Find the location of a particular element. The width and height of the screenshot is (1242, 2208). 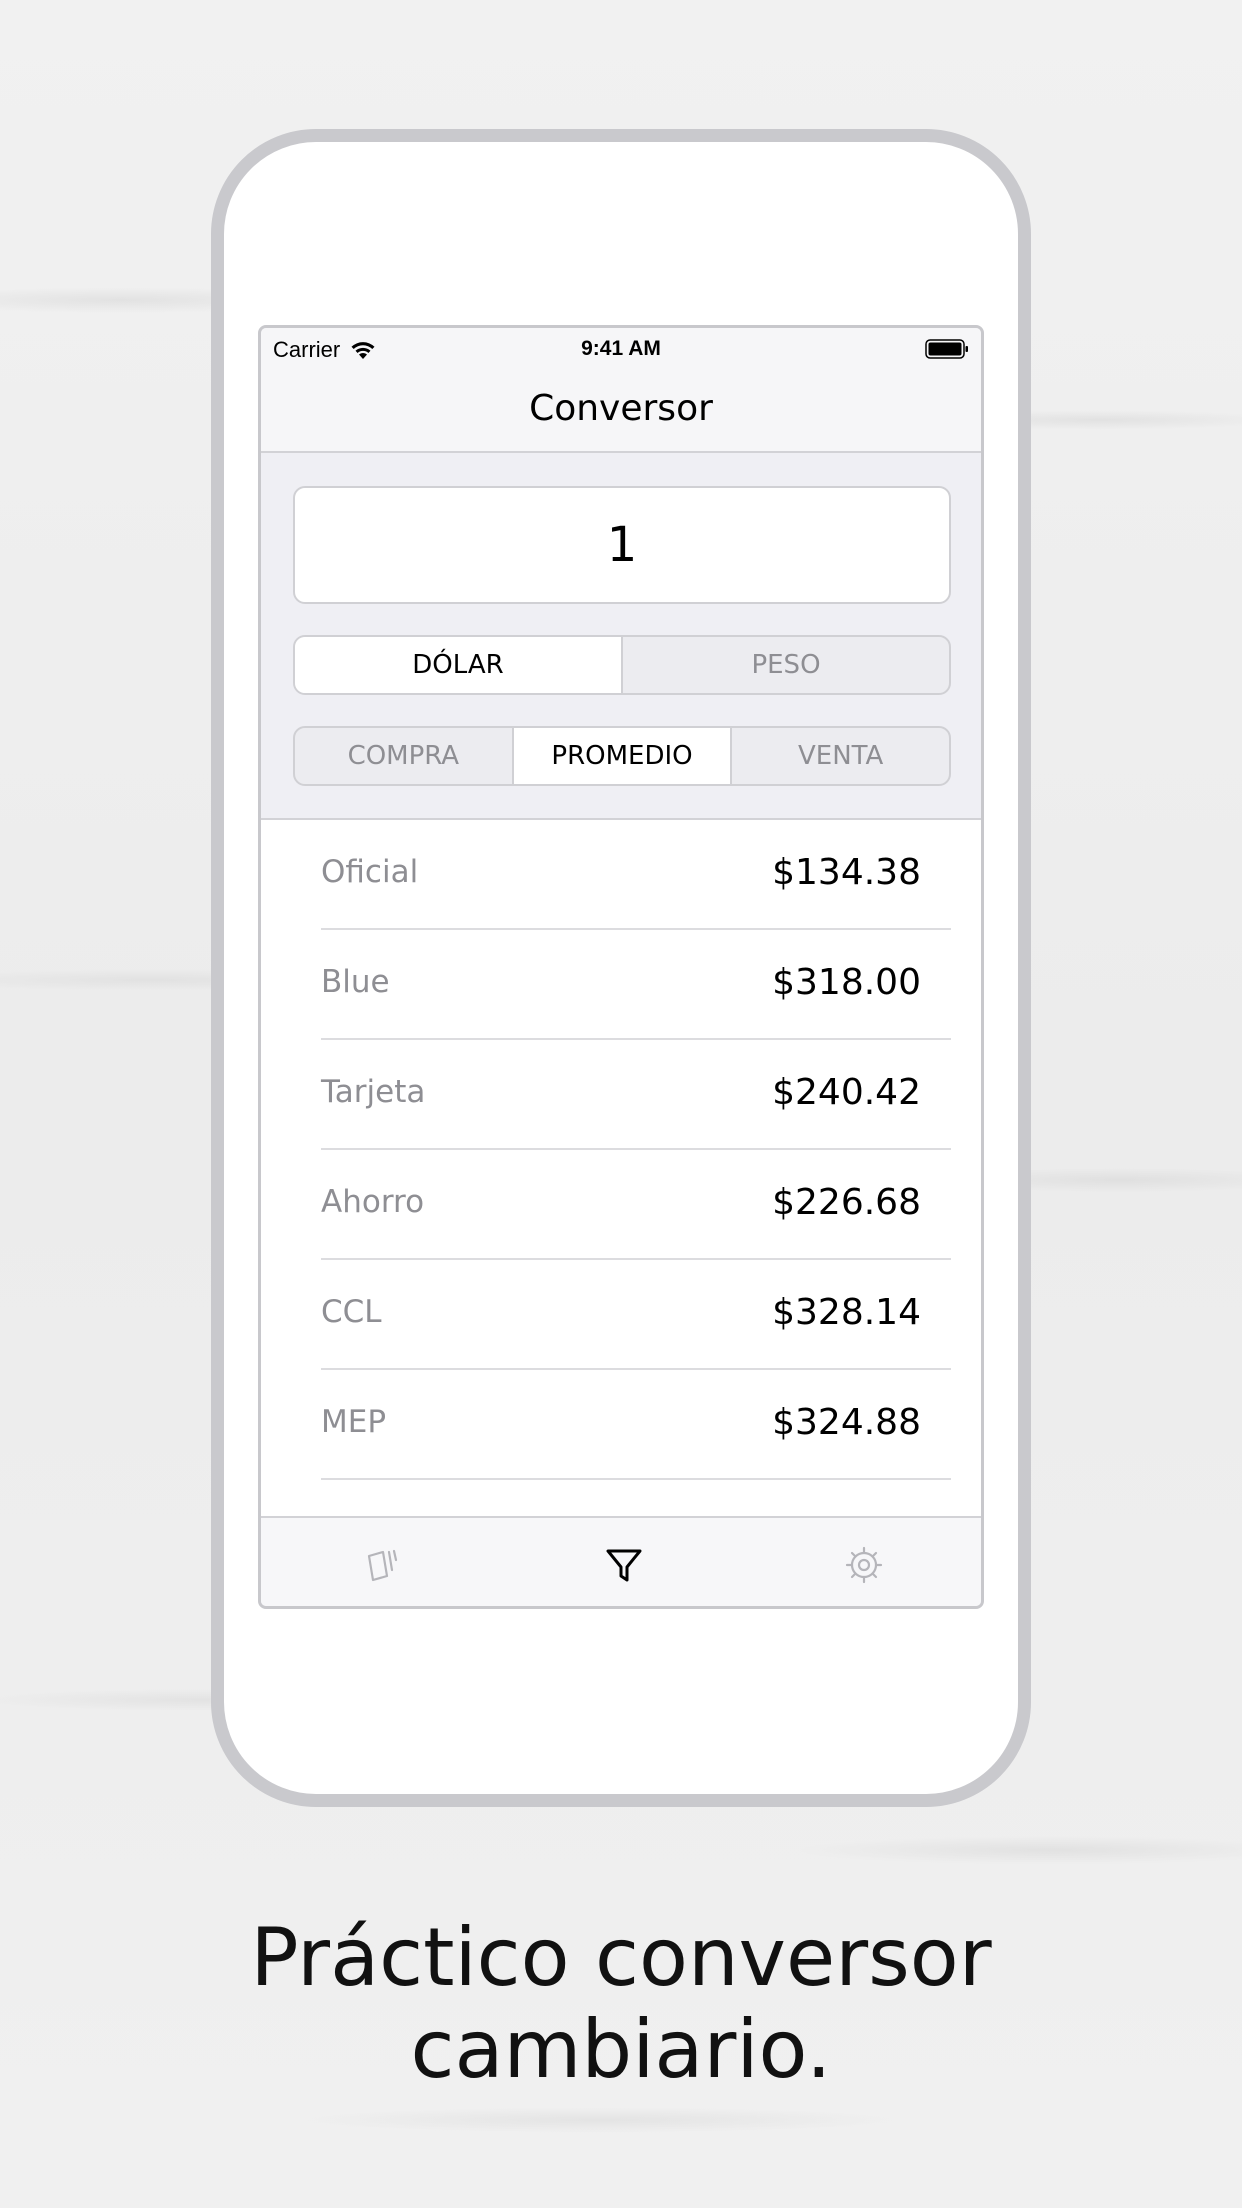

gear-icon is located at coordinates (864, 1565).